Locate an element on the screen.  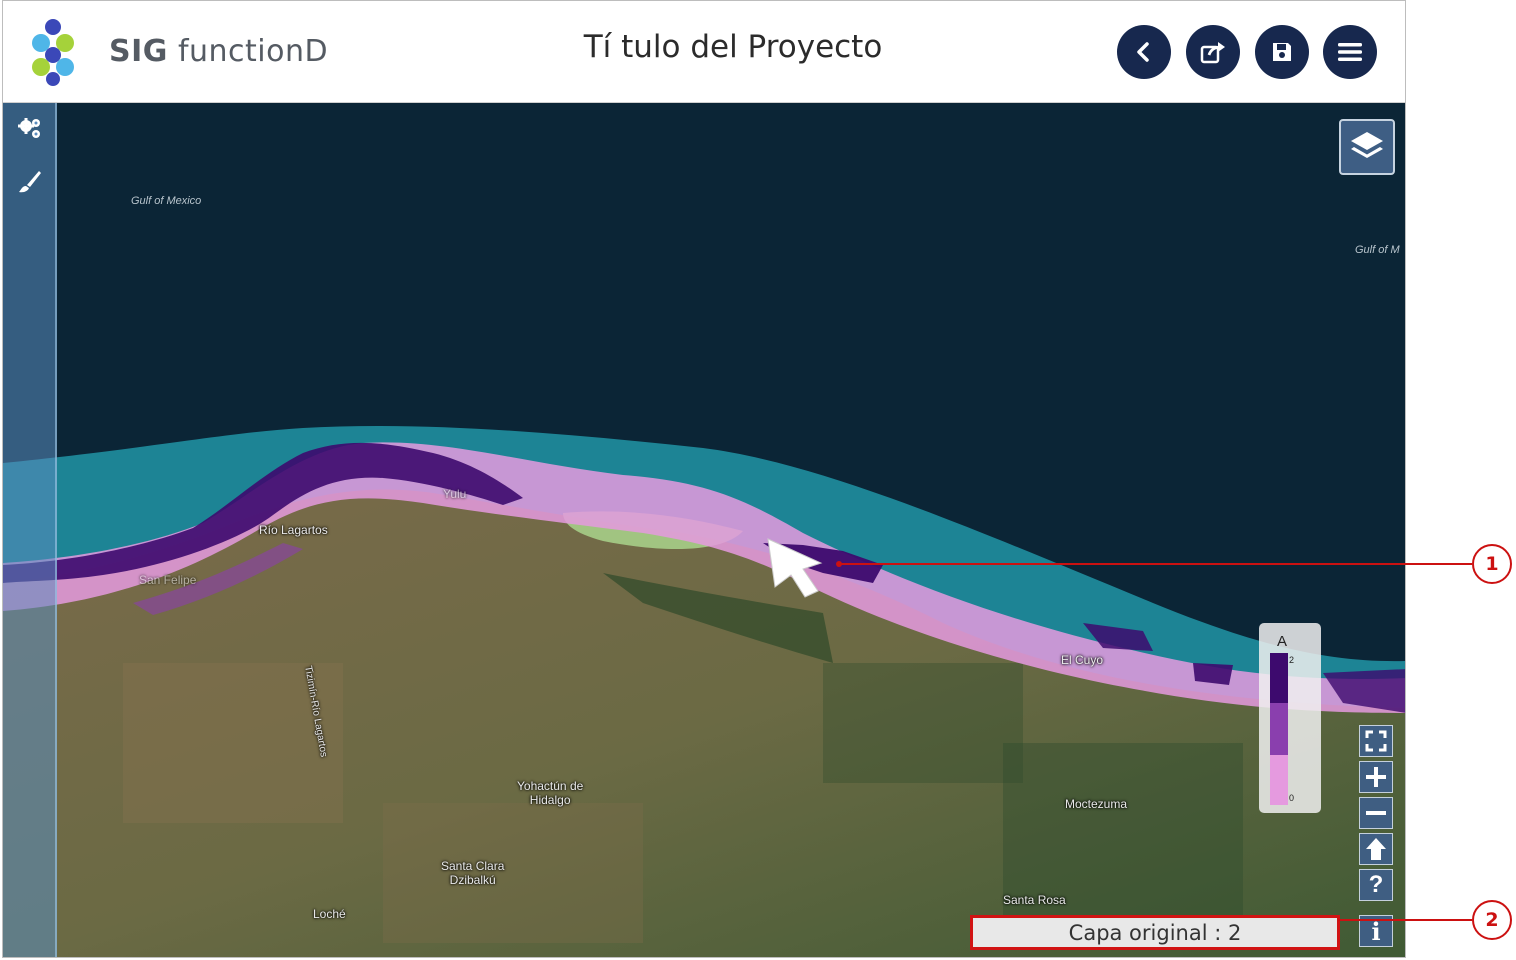
layer-value-readout: Capa original : 2 is located at coordinates (1155, 932).